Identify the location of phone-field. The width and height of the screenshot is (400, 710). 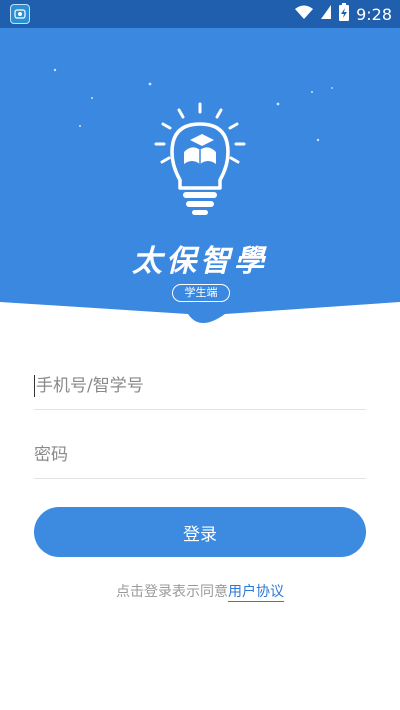
(200, 386).